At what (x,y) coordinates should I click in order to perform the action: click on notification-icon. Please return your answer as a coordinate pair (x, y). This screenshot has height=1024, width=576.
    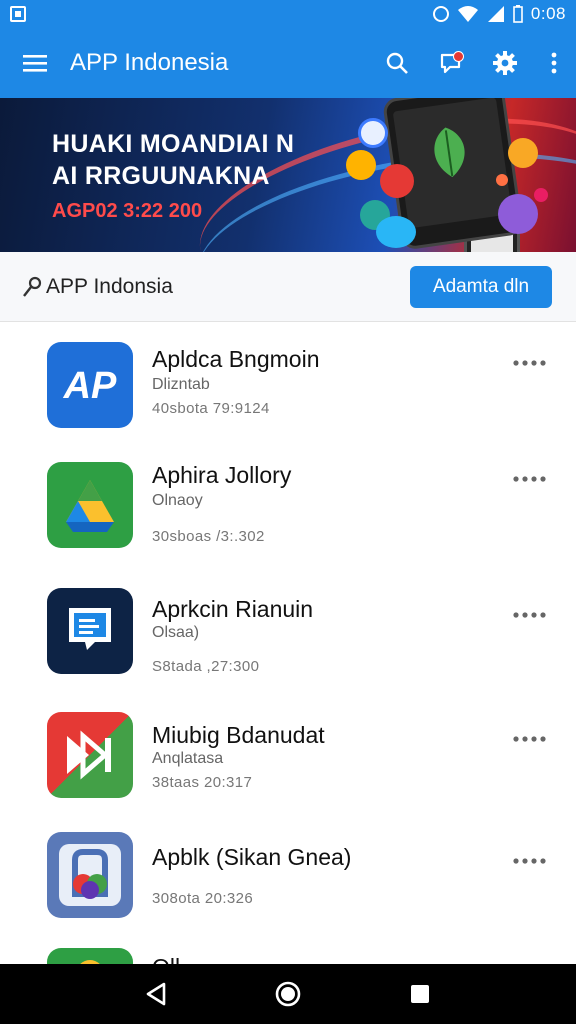
    Looking at the image, I should click on (18, 14).